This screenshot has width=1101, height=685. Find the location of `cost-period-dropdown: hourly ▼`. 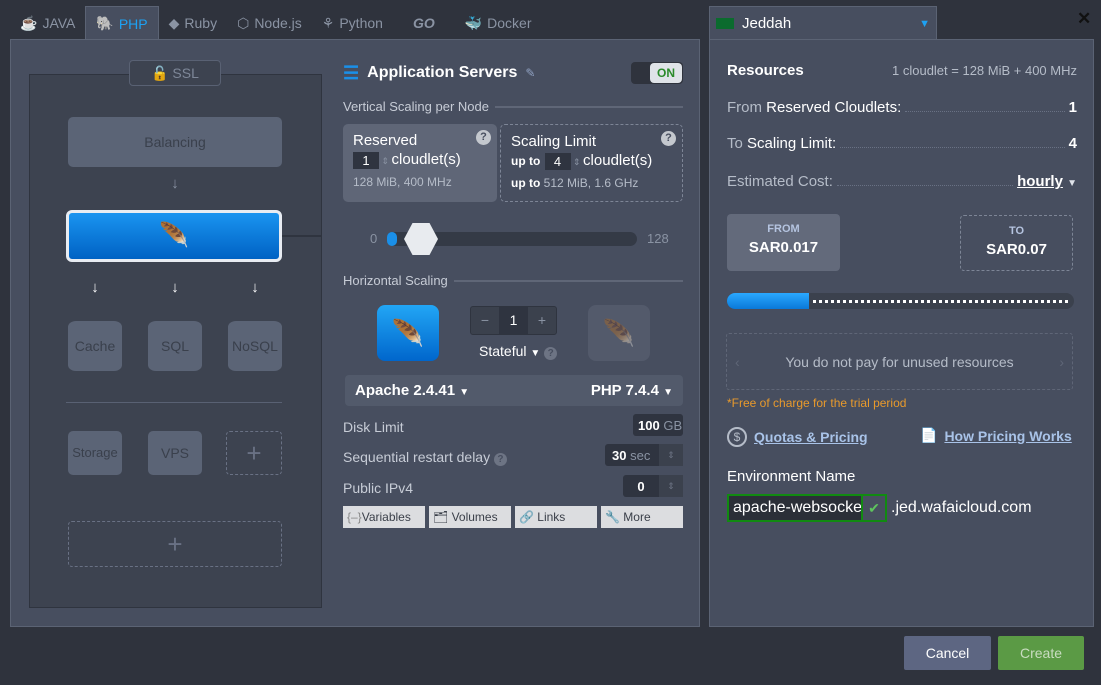

cost-period-dropdown: hourly ▼ is located at coordinates (1047, 181).